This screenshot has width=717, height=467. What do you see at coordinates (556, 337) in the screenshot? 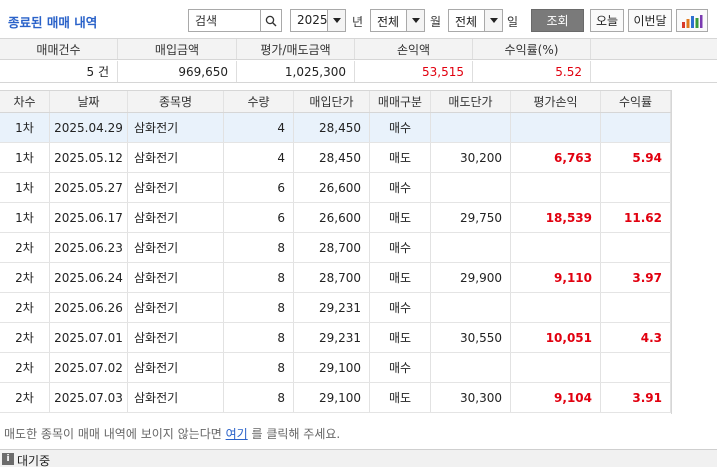
I see `cell-profit: 10,051` at bounding box center [556, 337].